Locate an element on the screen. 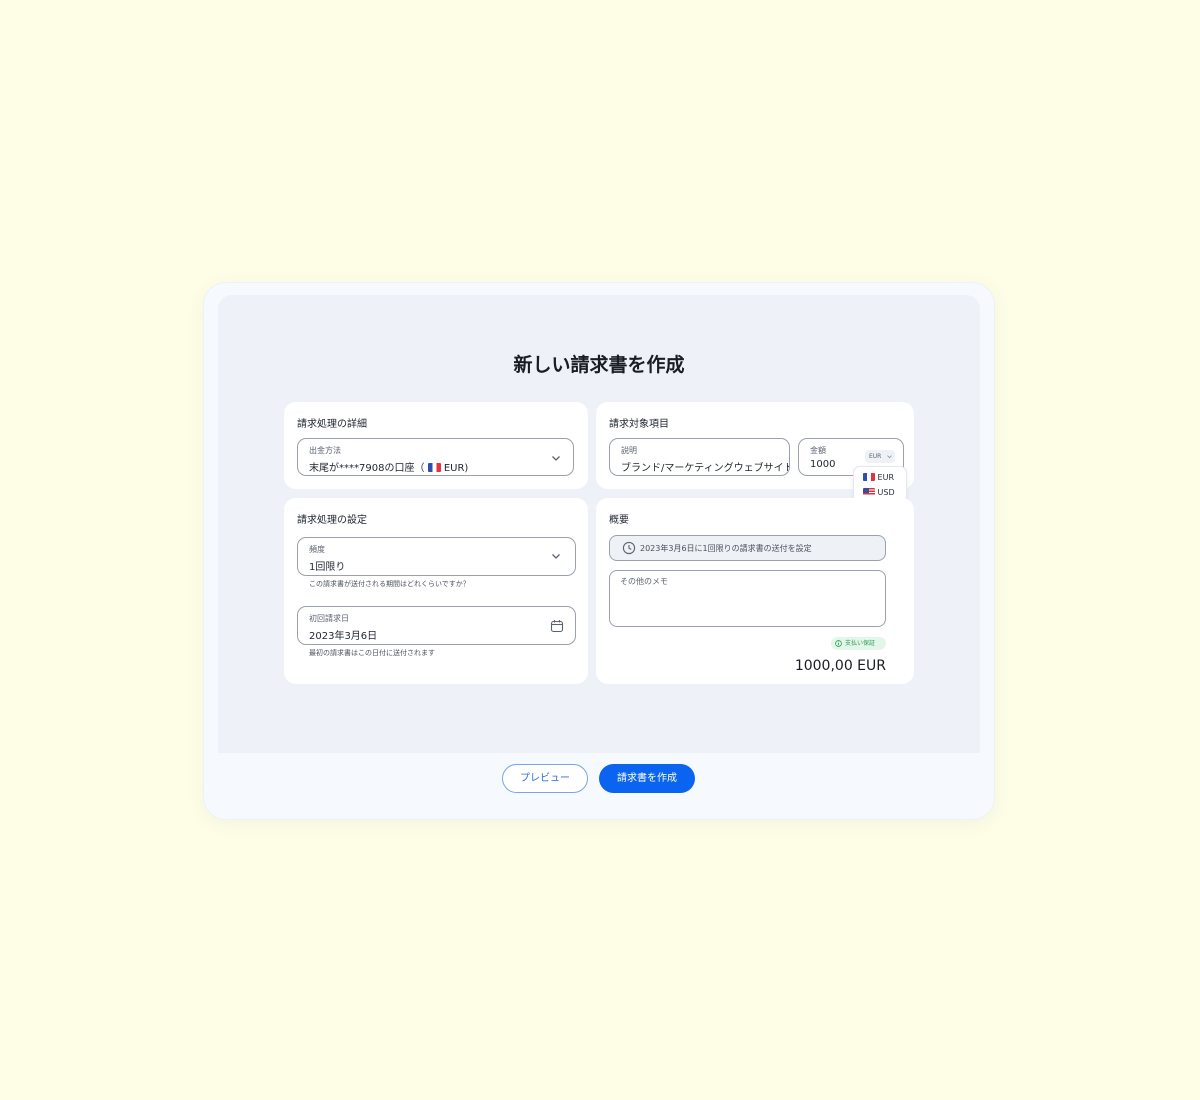  memo-placeholder: その他のメモ is located at coordinates (644, 581).